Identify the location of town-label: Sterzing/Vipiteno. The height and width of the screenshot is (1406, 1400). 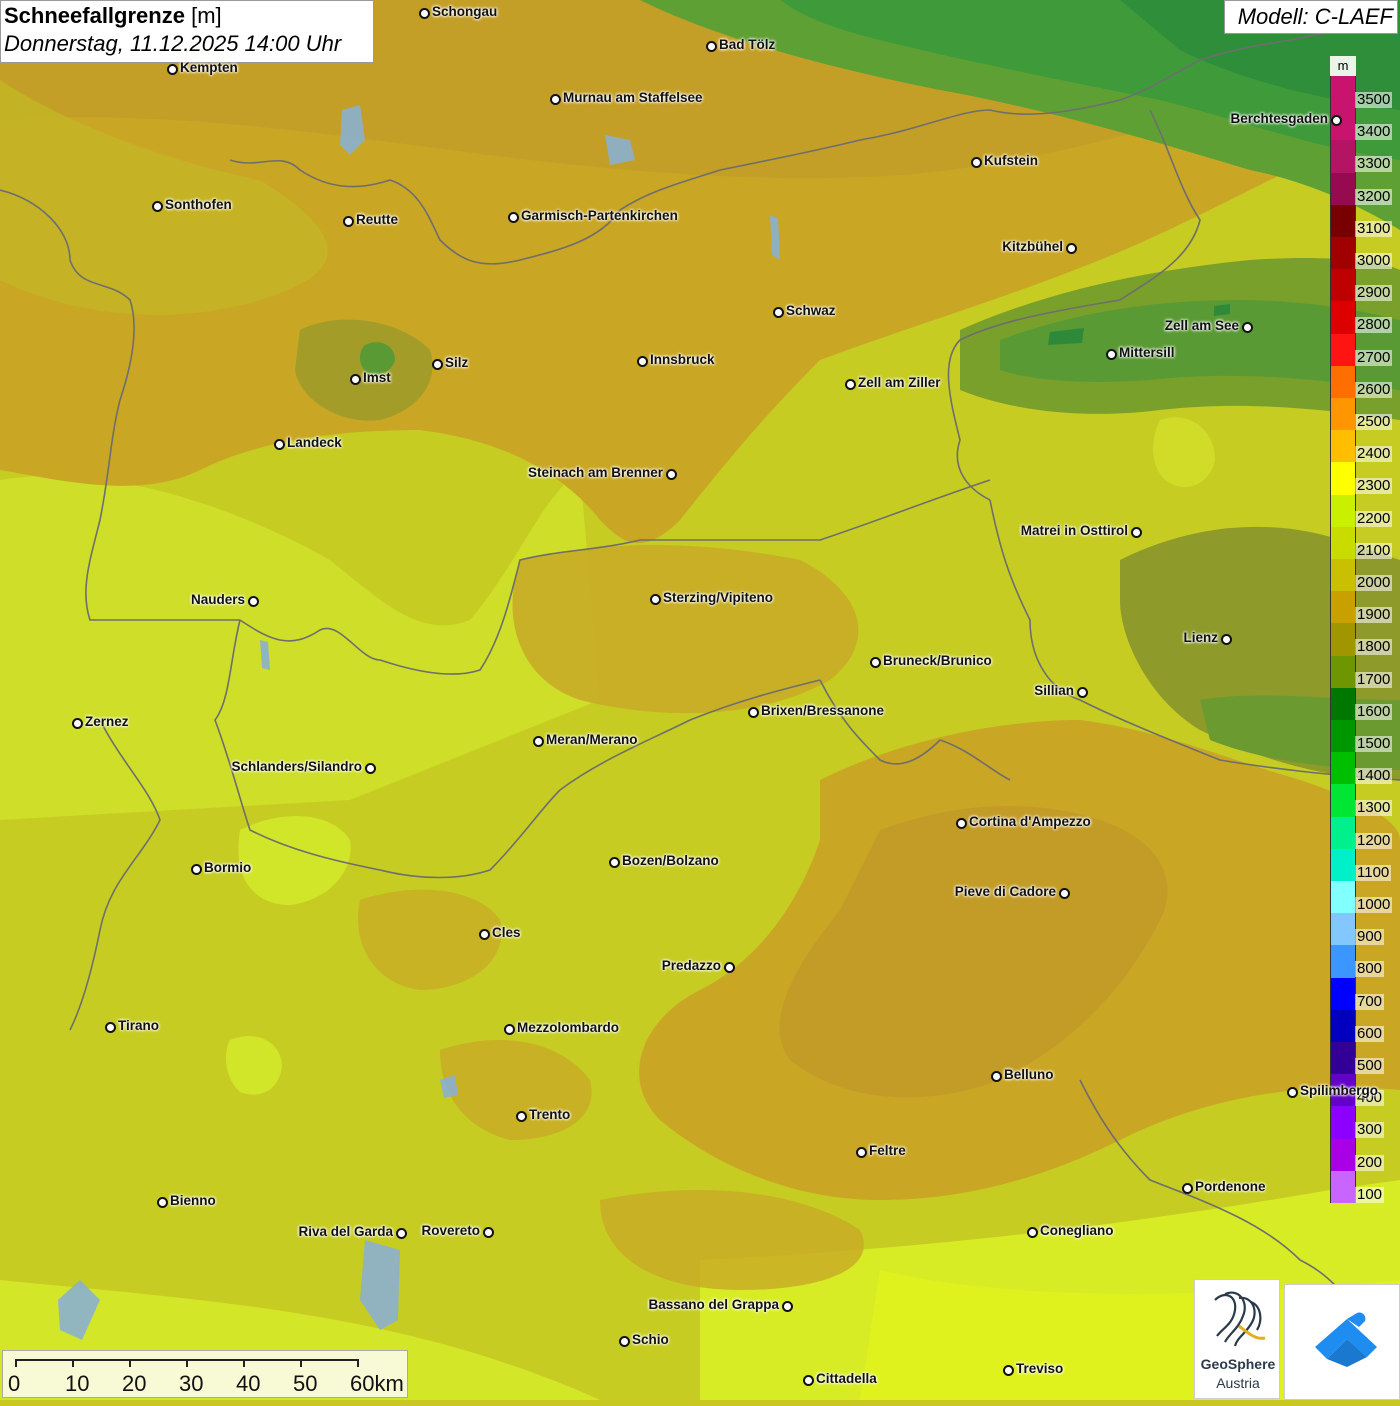
(718, 597).